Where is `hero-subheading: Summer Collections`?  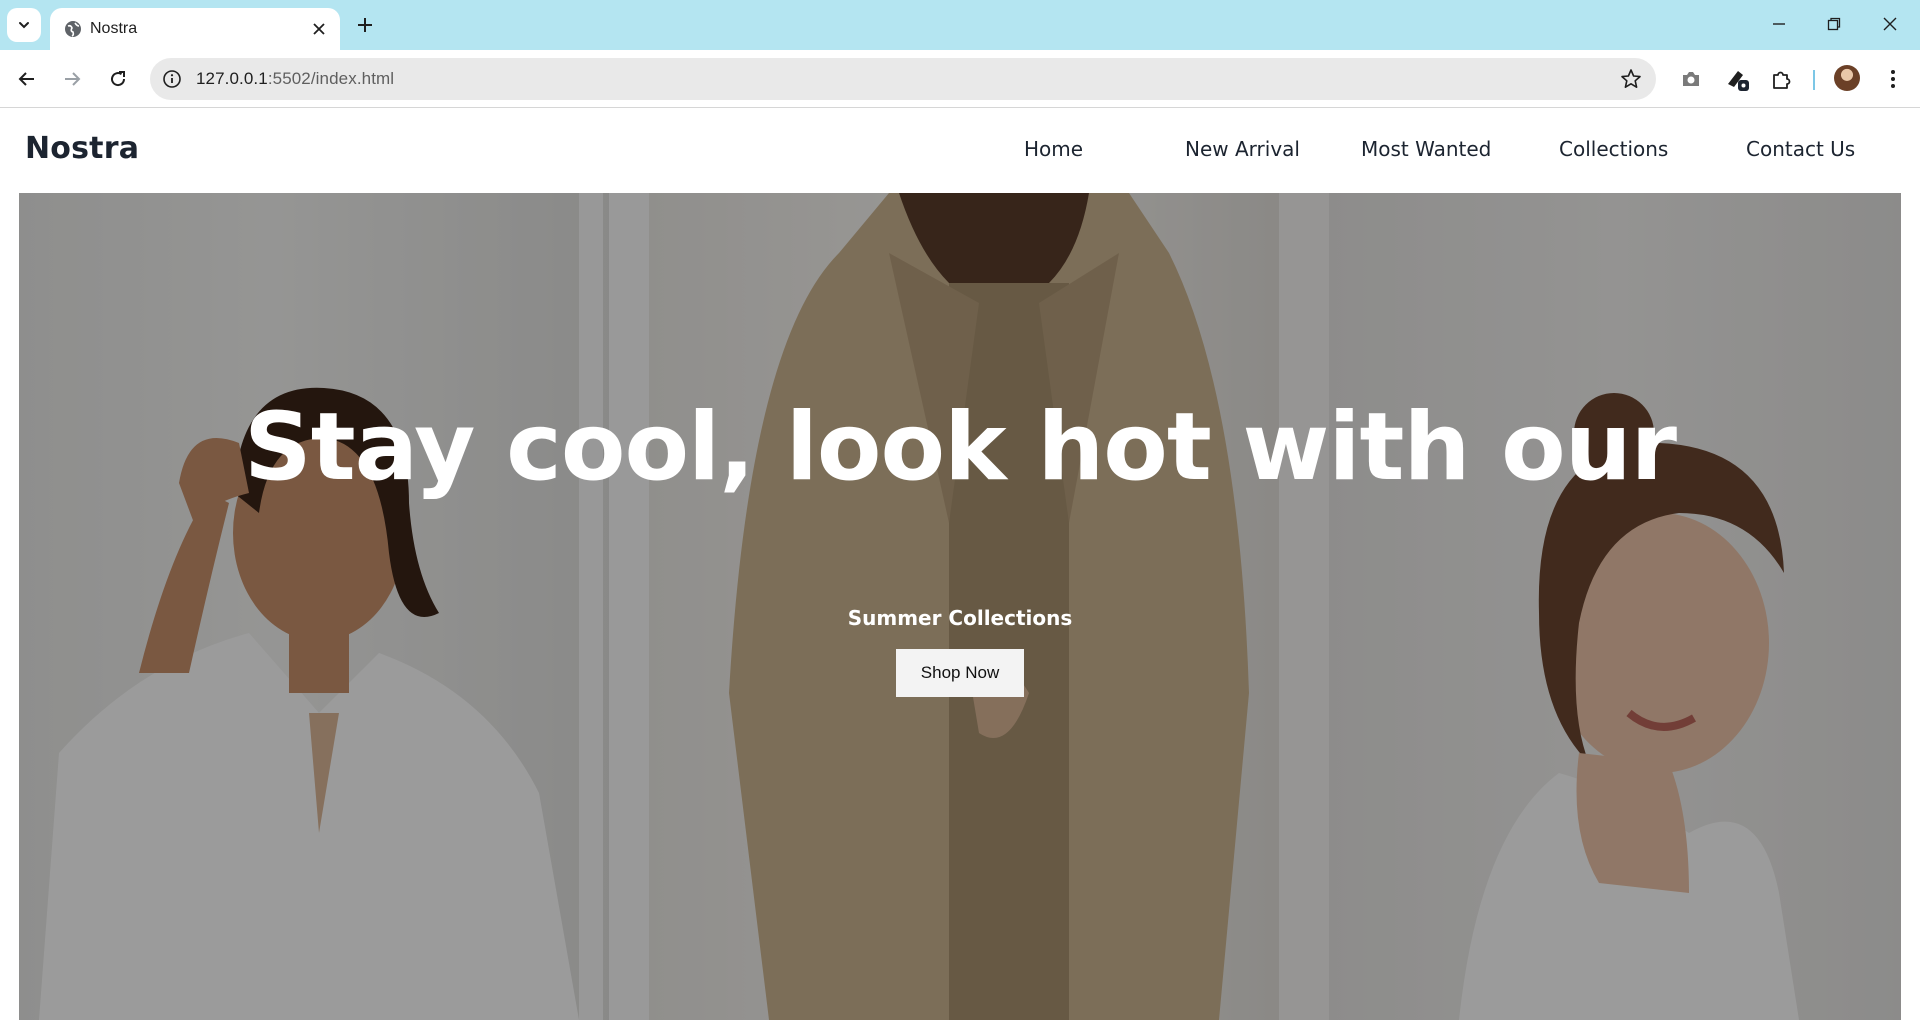 hero-subheading: Summer Collections is located at coordinates (960, 618).